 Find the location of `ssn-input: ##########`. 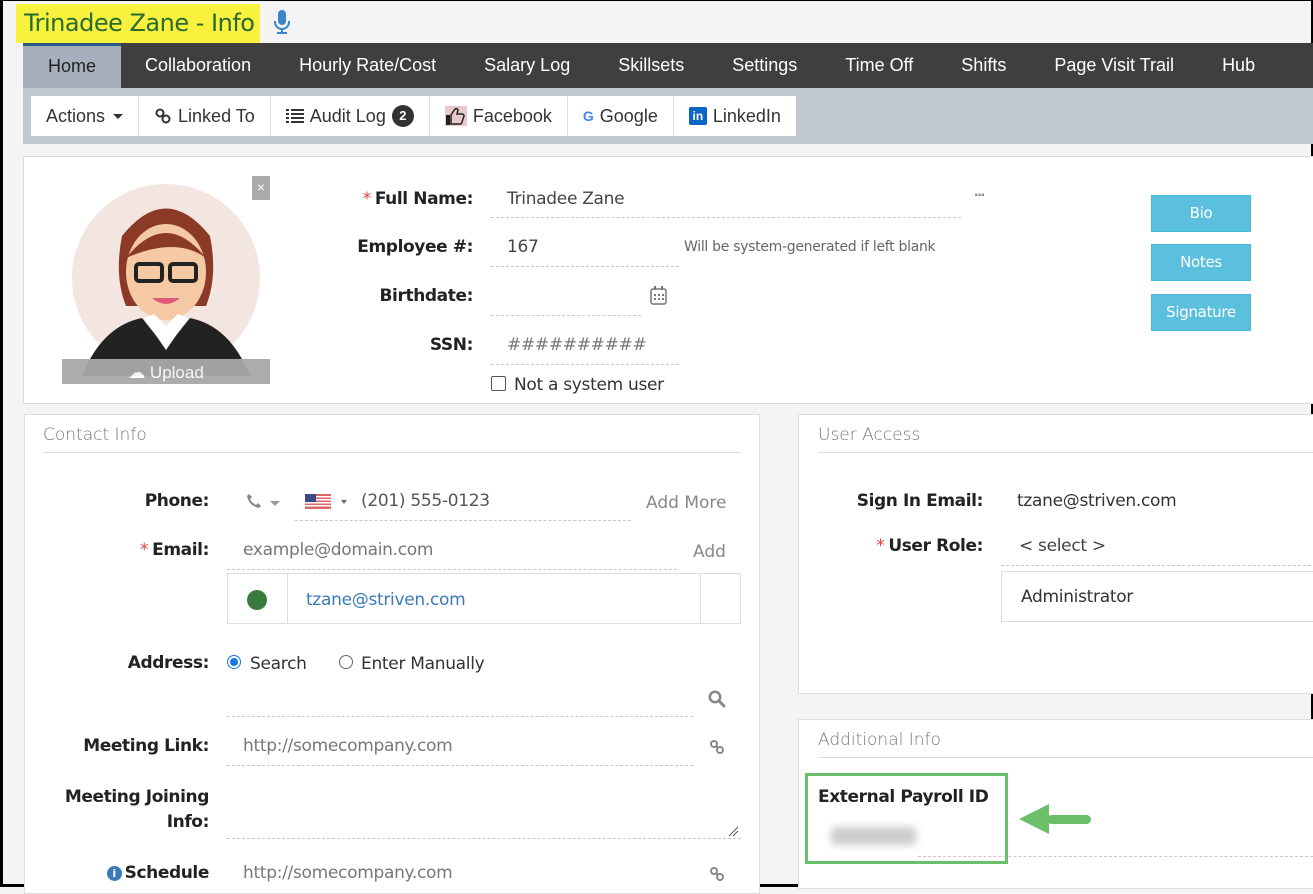

ssn-input: ########## is located at coordinates (577, 345).